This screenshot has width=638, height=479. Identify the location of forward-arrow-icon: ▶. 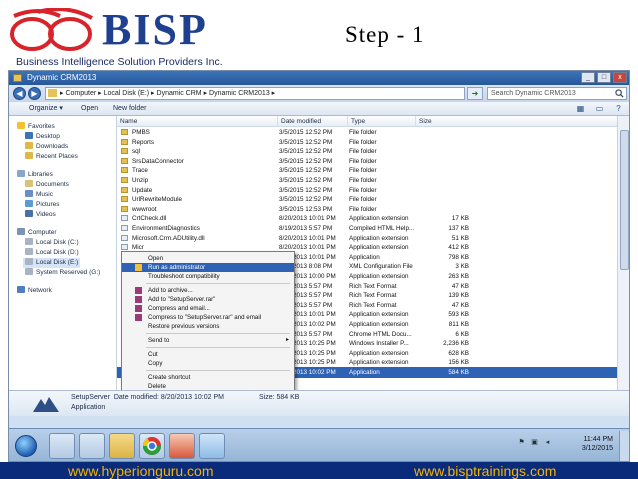
(34, 93).